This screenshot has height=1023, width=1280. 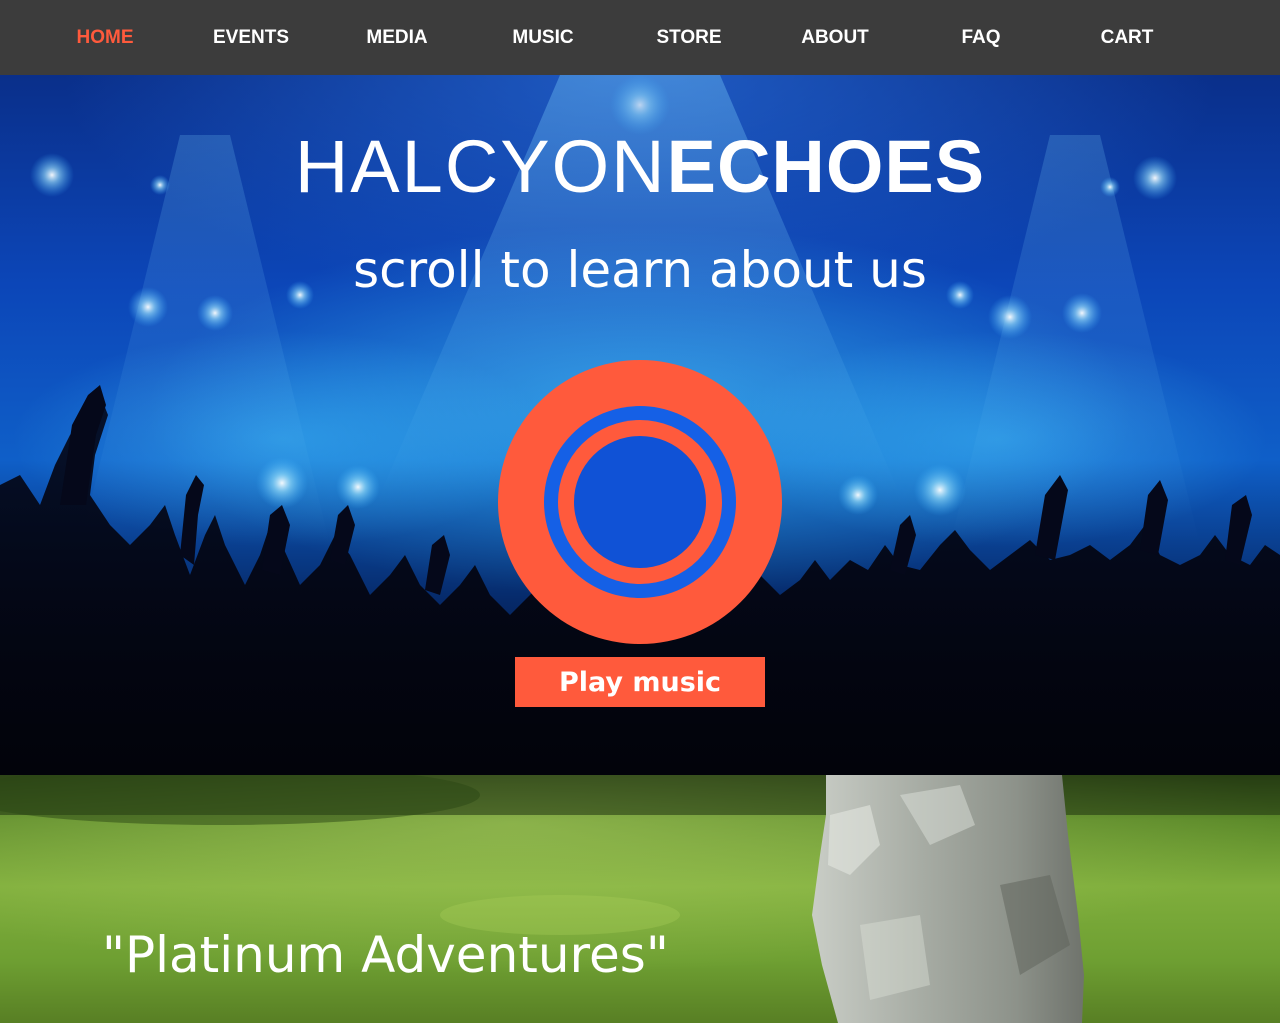 What do you see at coordinates (640, 502) in the screenshot?
I see `play-ring-icon` at bounding box center [640, 502].